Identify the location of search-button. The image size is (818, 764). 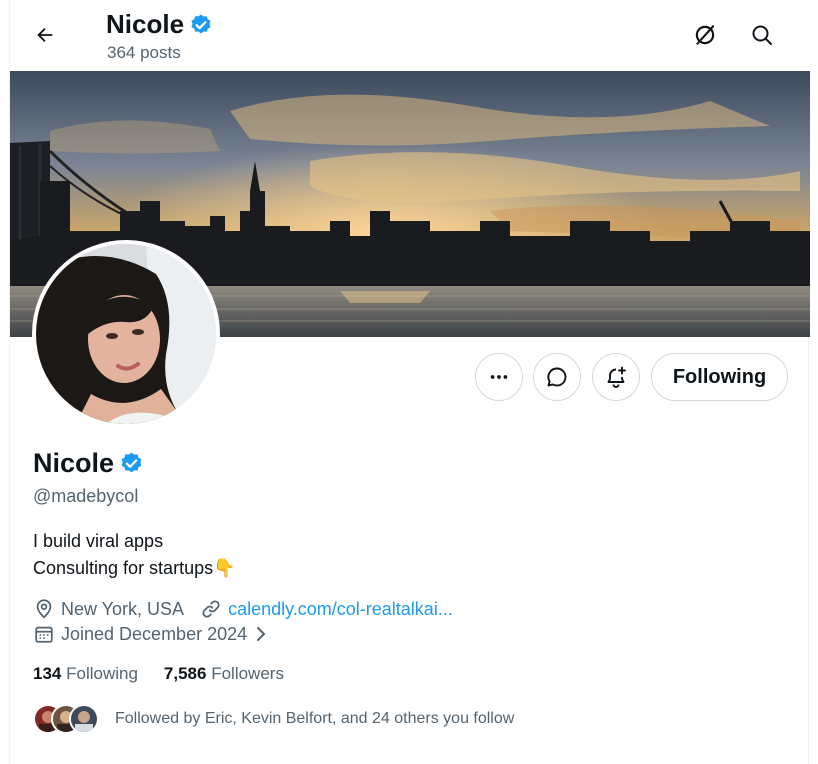
(762, 35).